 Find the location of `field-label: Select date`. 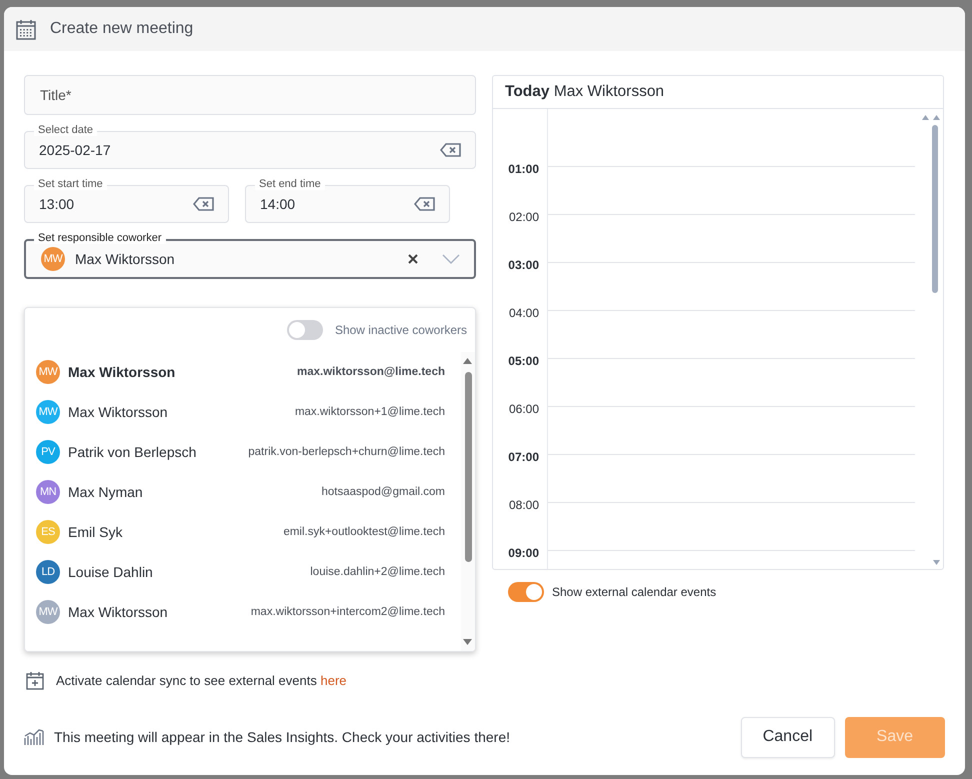

field-label: Select date is located at coordinates (66, 130).